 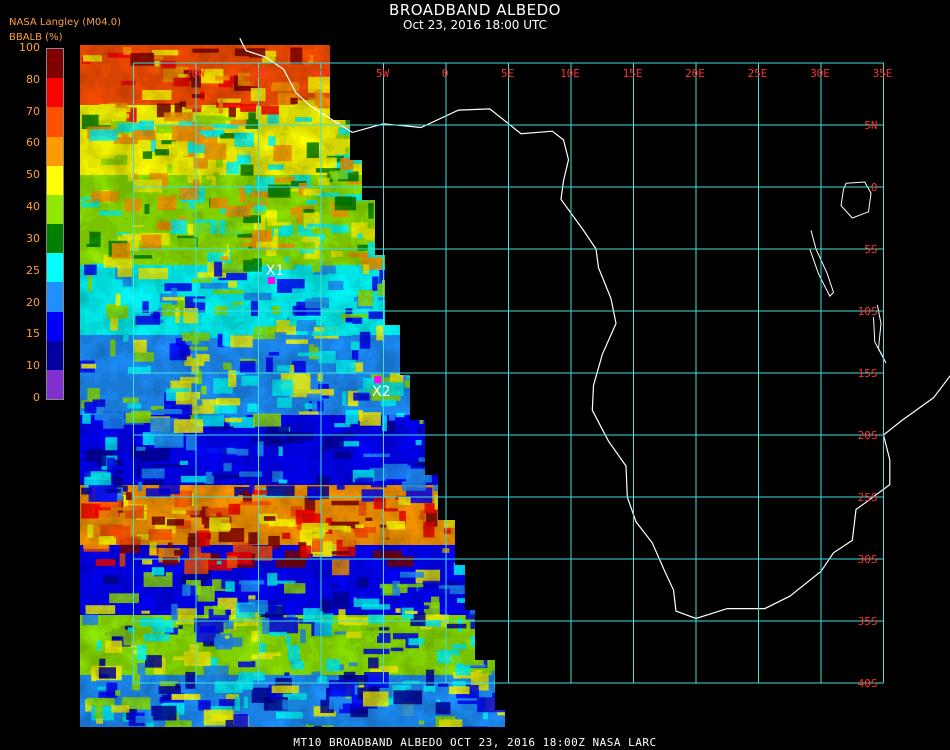 I want to click on latitude-label: 10S, so click(x=868, y=311).